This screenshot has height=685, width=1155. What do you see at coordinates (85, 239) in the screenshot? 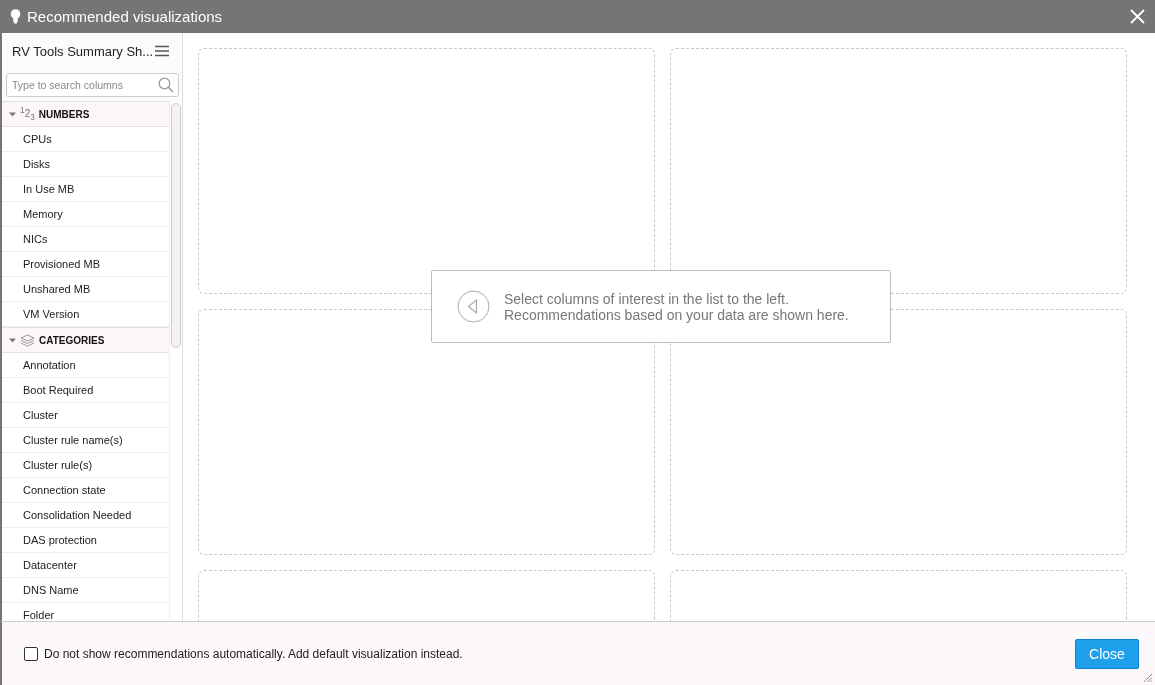
I see `column-item: NICs` at bounding box center [85, 239].